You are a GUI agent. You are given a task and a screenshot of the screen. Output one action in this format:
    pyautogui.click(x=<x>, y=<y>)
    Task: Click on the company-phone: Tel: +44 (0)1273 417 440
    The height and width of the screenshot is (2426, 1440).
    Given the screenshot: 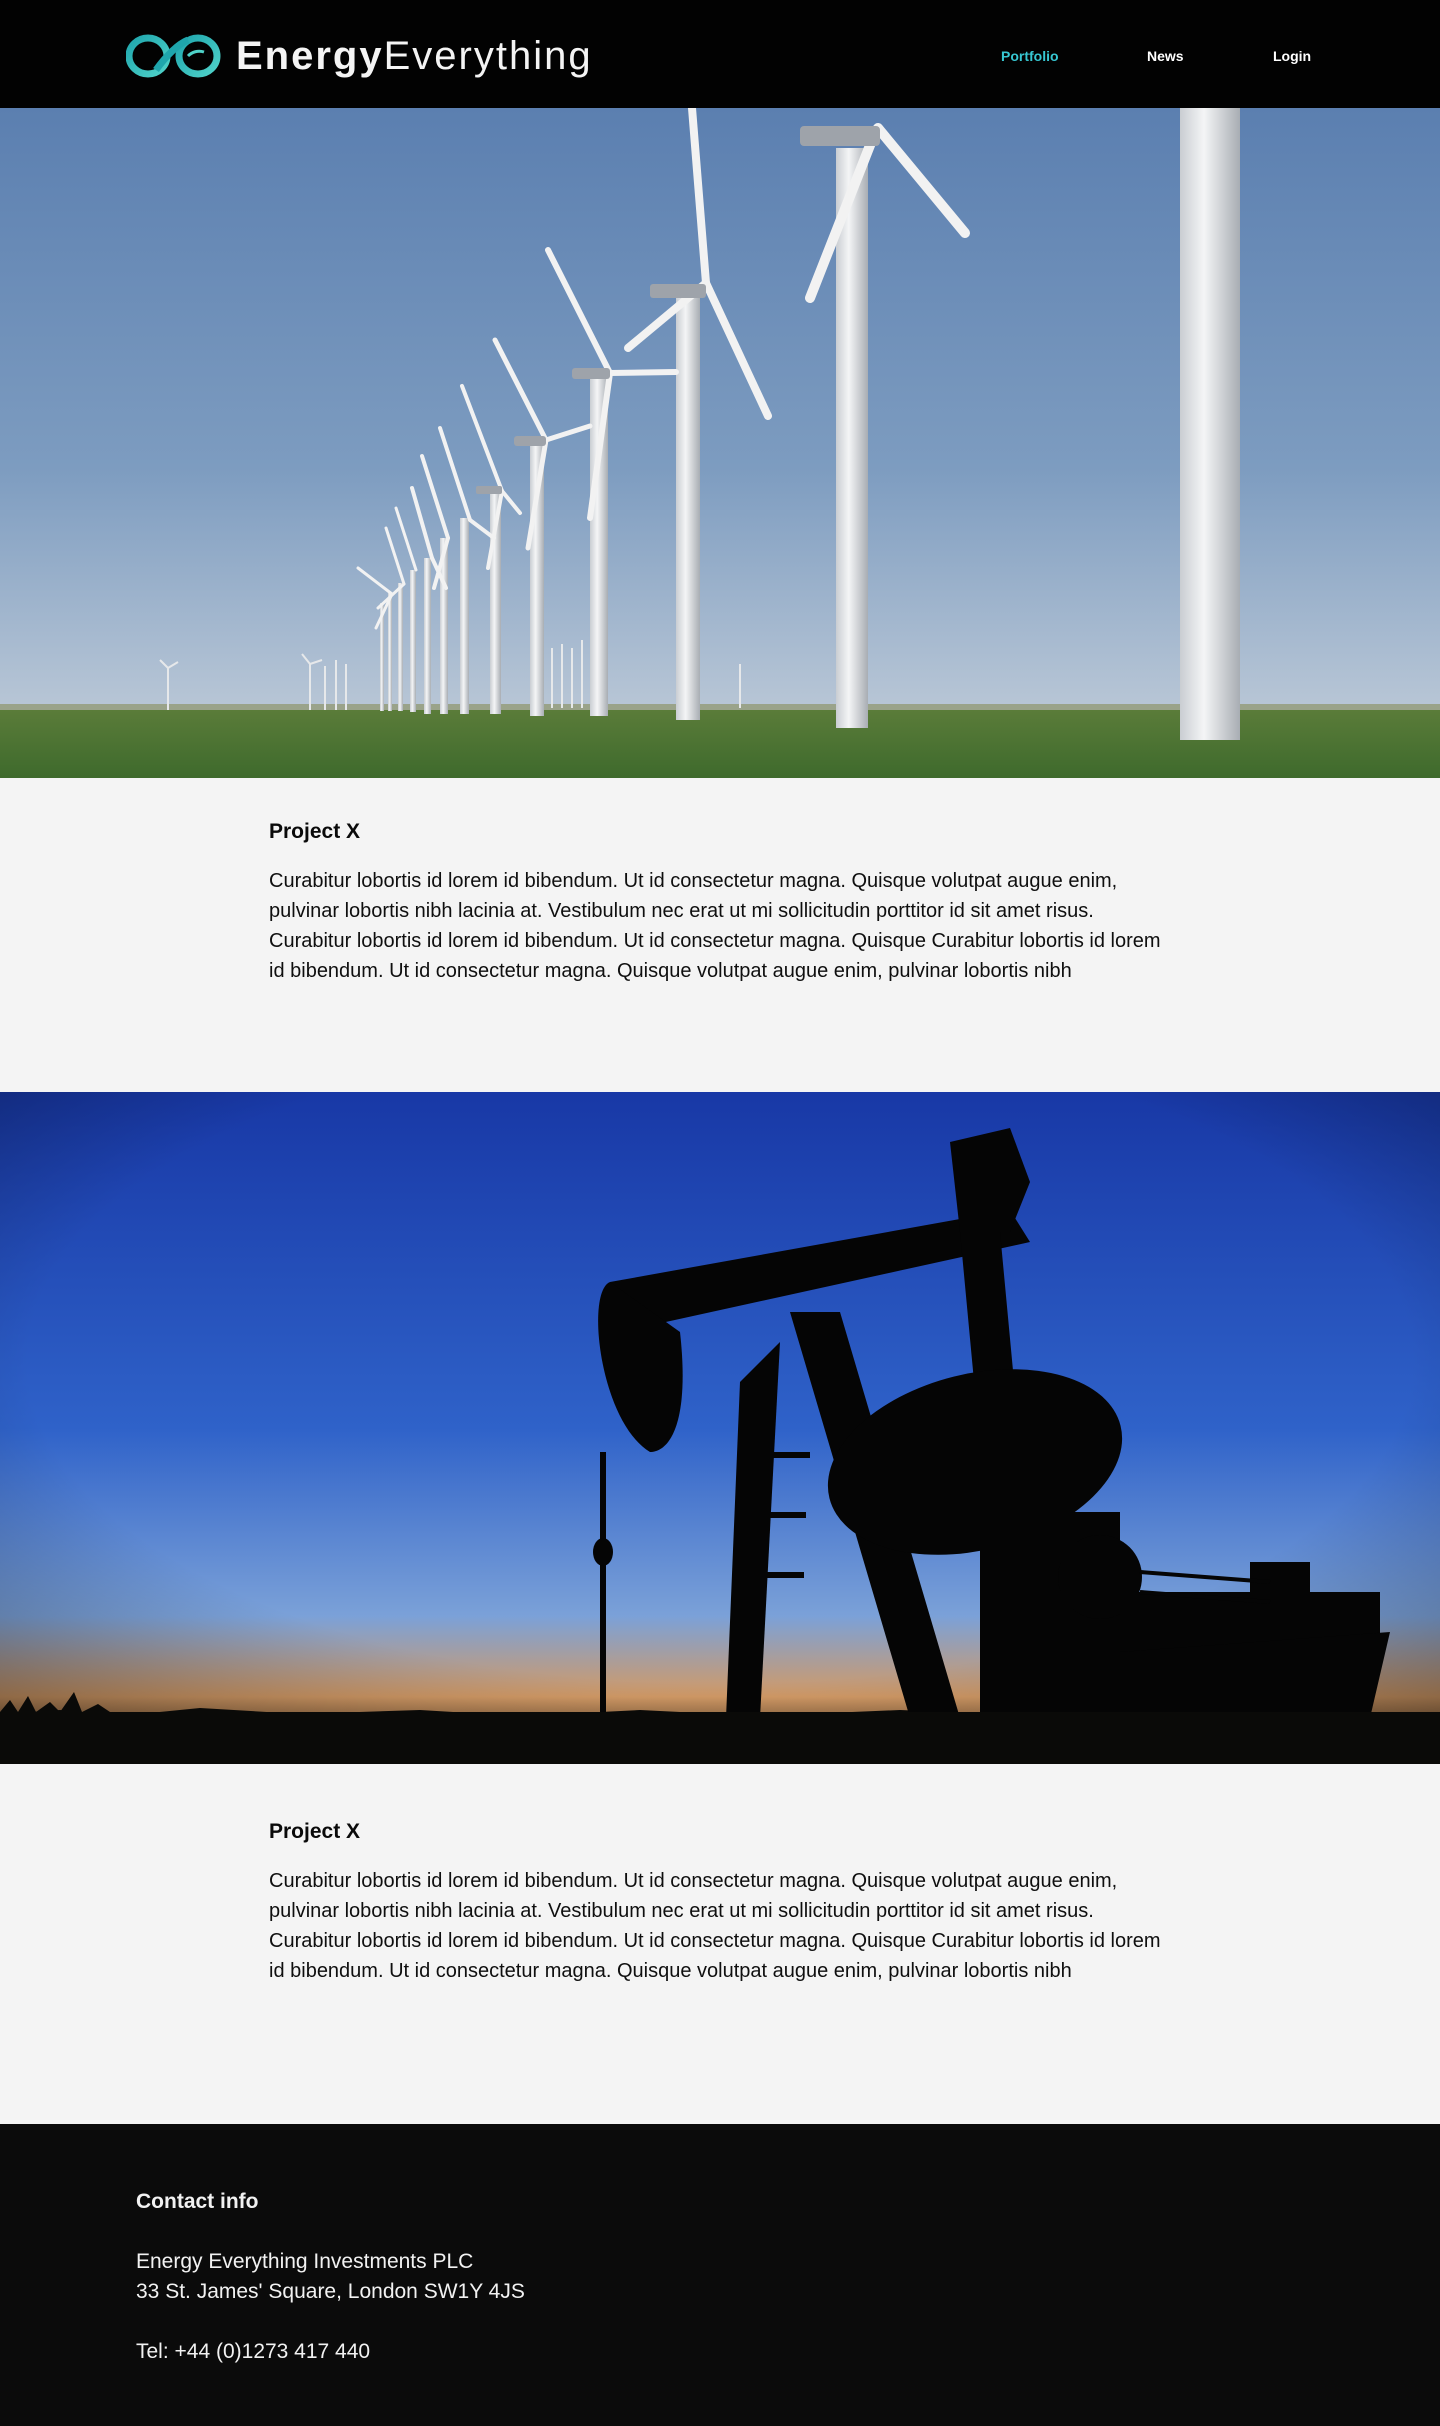 What is the action you would take?
    pyautogui.click(x=253, y=2352)
    